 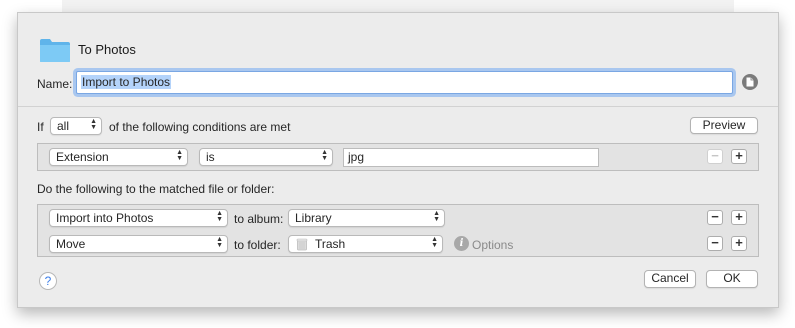 I want to click on action-type-value: Move, so click(x=71, y=244).